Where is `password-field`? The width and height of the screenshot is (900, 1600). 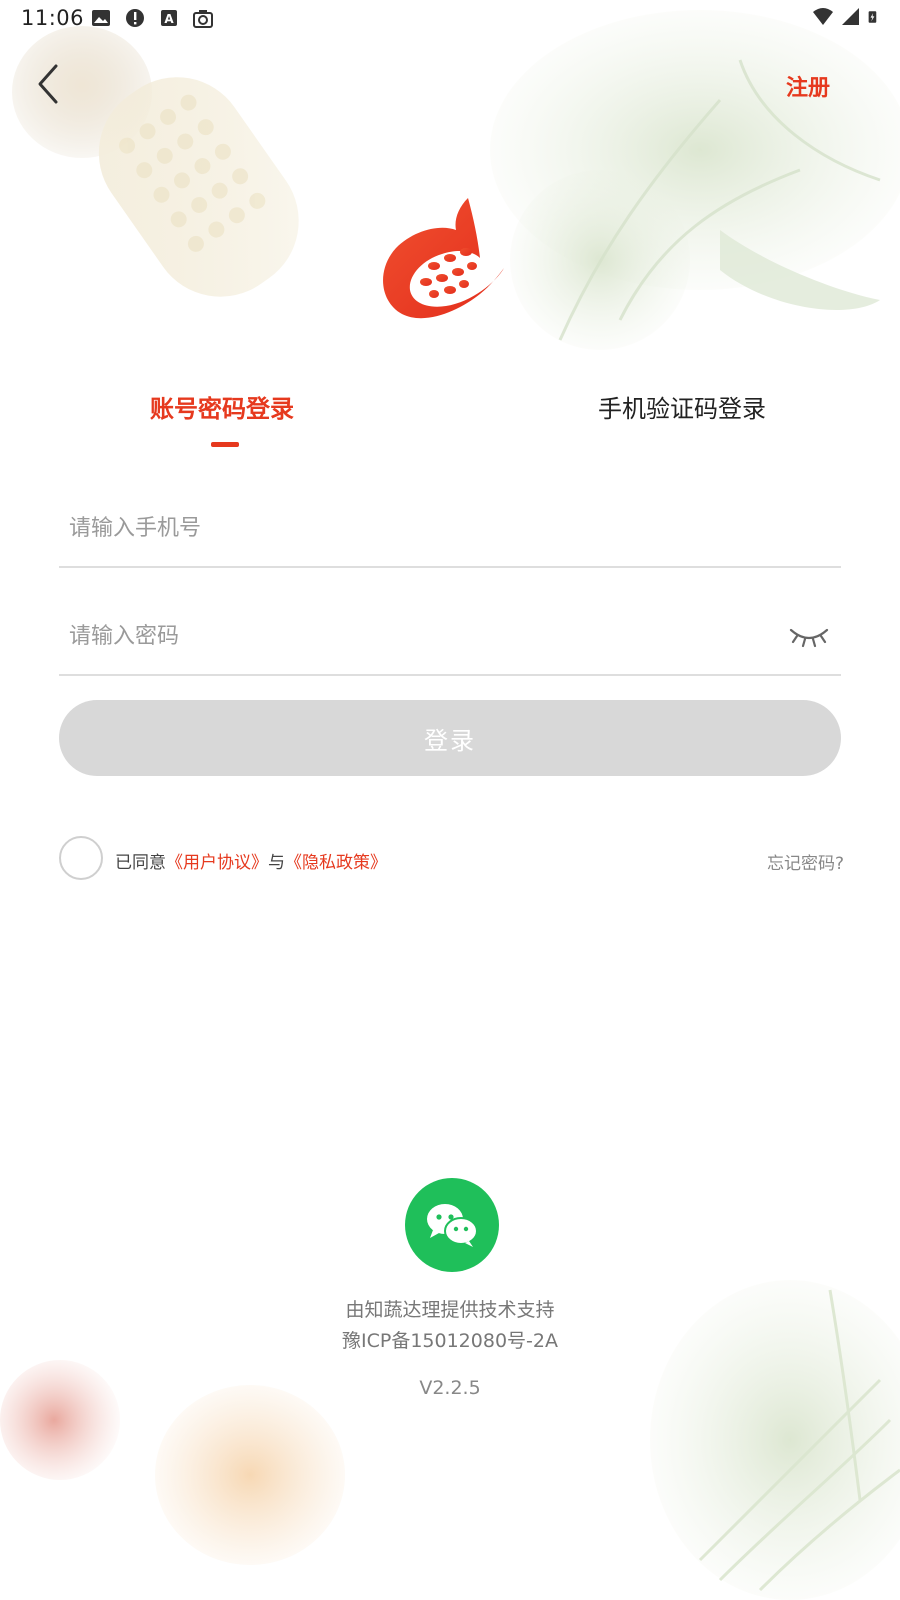
password-field is located at coordinates (450, 637).